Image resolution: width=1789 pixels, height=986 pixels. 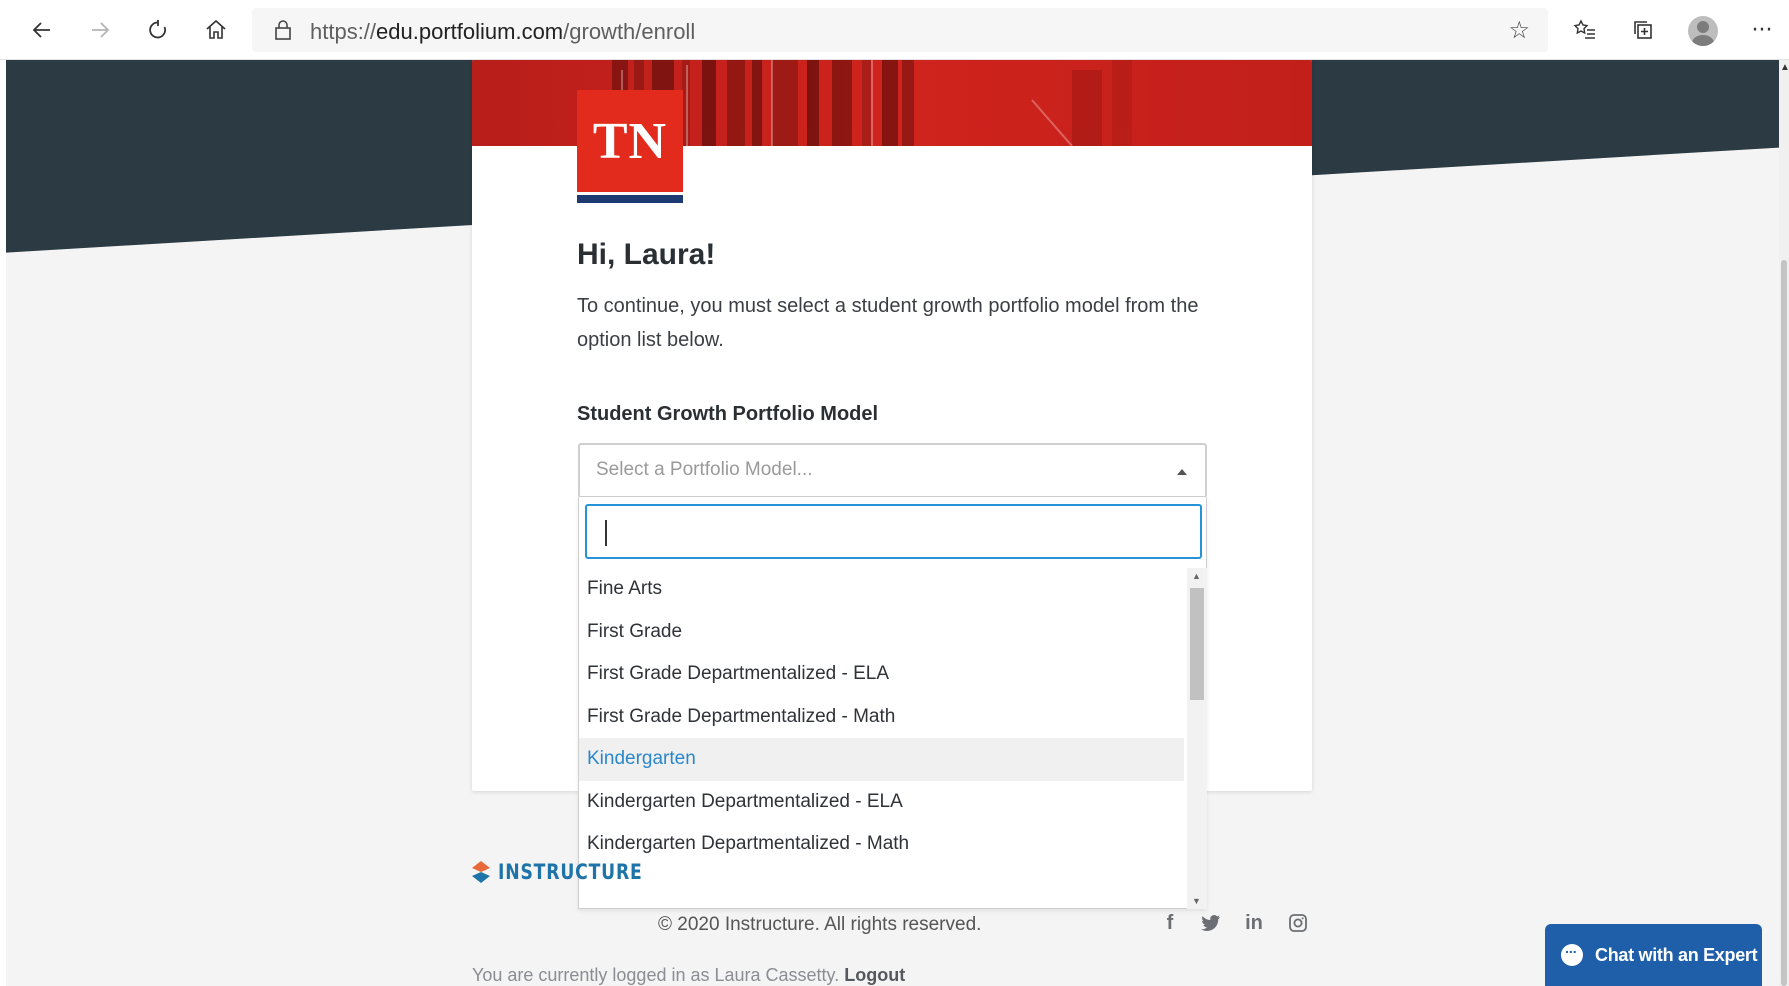 I want to click on dropdown-search-input, so click(x=893, y=531).